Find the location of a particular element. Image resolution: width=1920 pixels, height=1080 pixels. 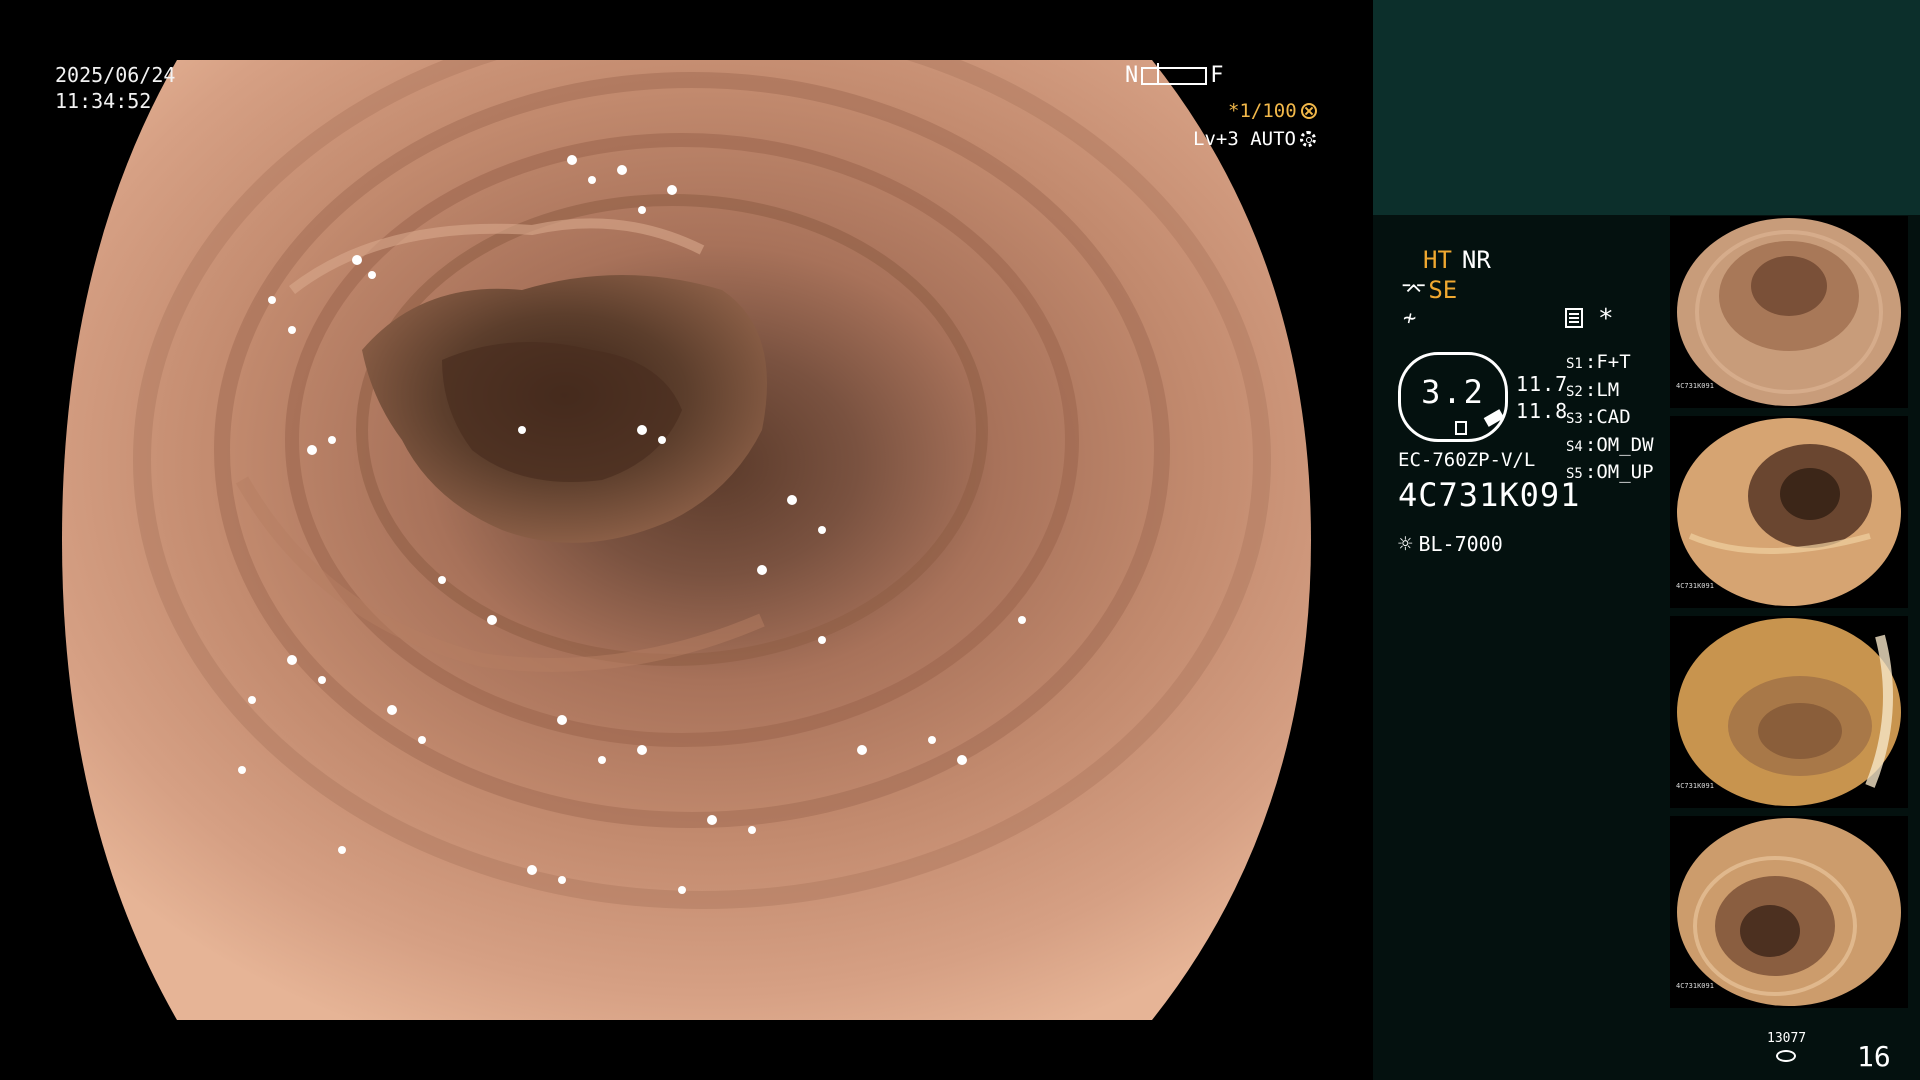

gauge-value: 3.2 is located at coordinates (1453, 392).